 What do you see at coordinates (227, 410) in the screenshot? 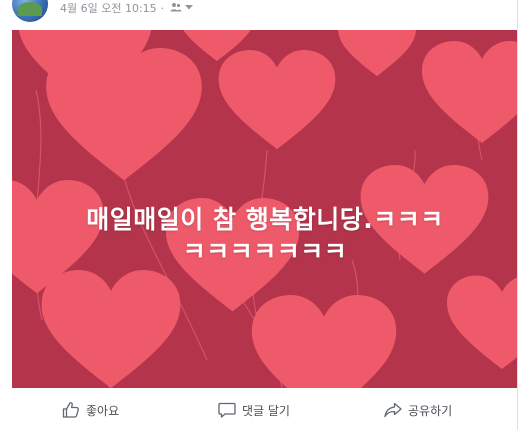
I see `comment-icon` at bounding box center [227, 410].